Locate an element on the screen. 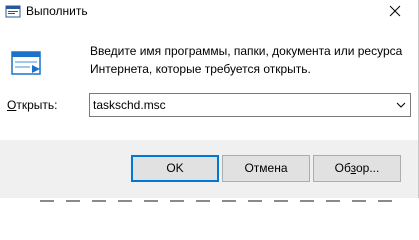 Image resolution: width=419 pixels, height=240 pixels. close-button is located at coordinates (395, 11).